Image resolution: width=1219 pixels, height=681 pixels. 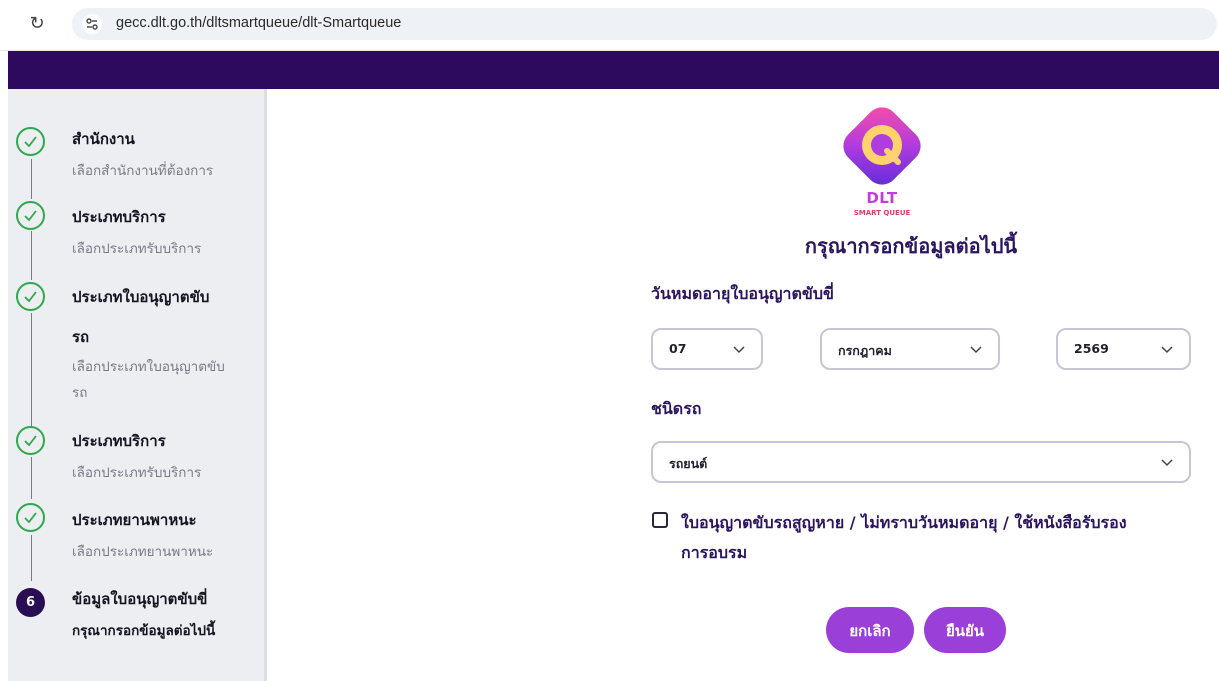 What do you see at coordinates (30, 602) in the screenshot?
I see `step-6-number: 6` at bounding box center [30, 602].